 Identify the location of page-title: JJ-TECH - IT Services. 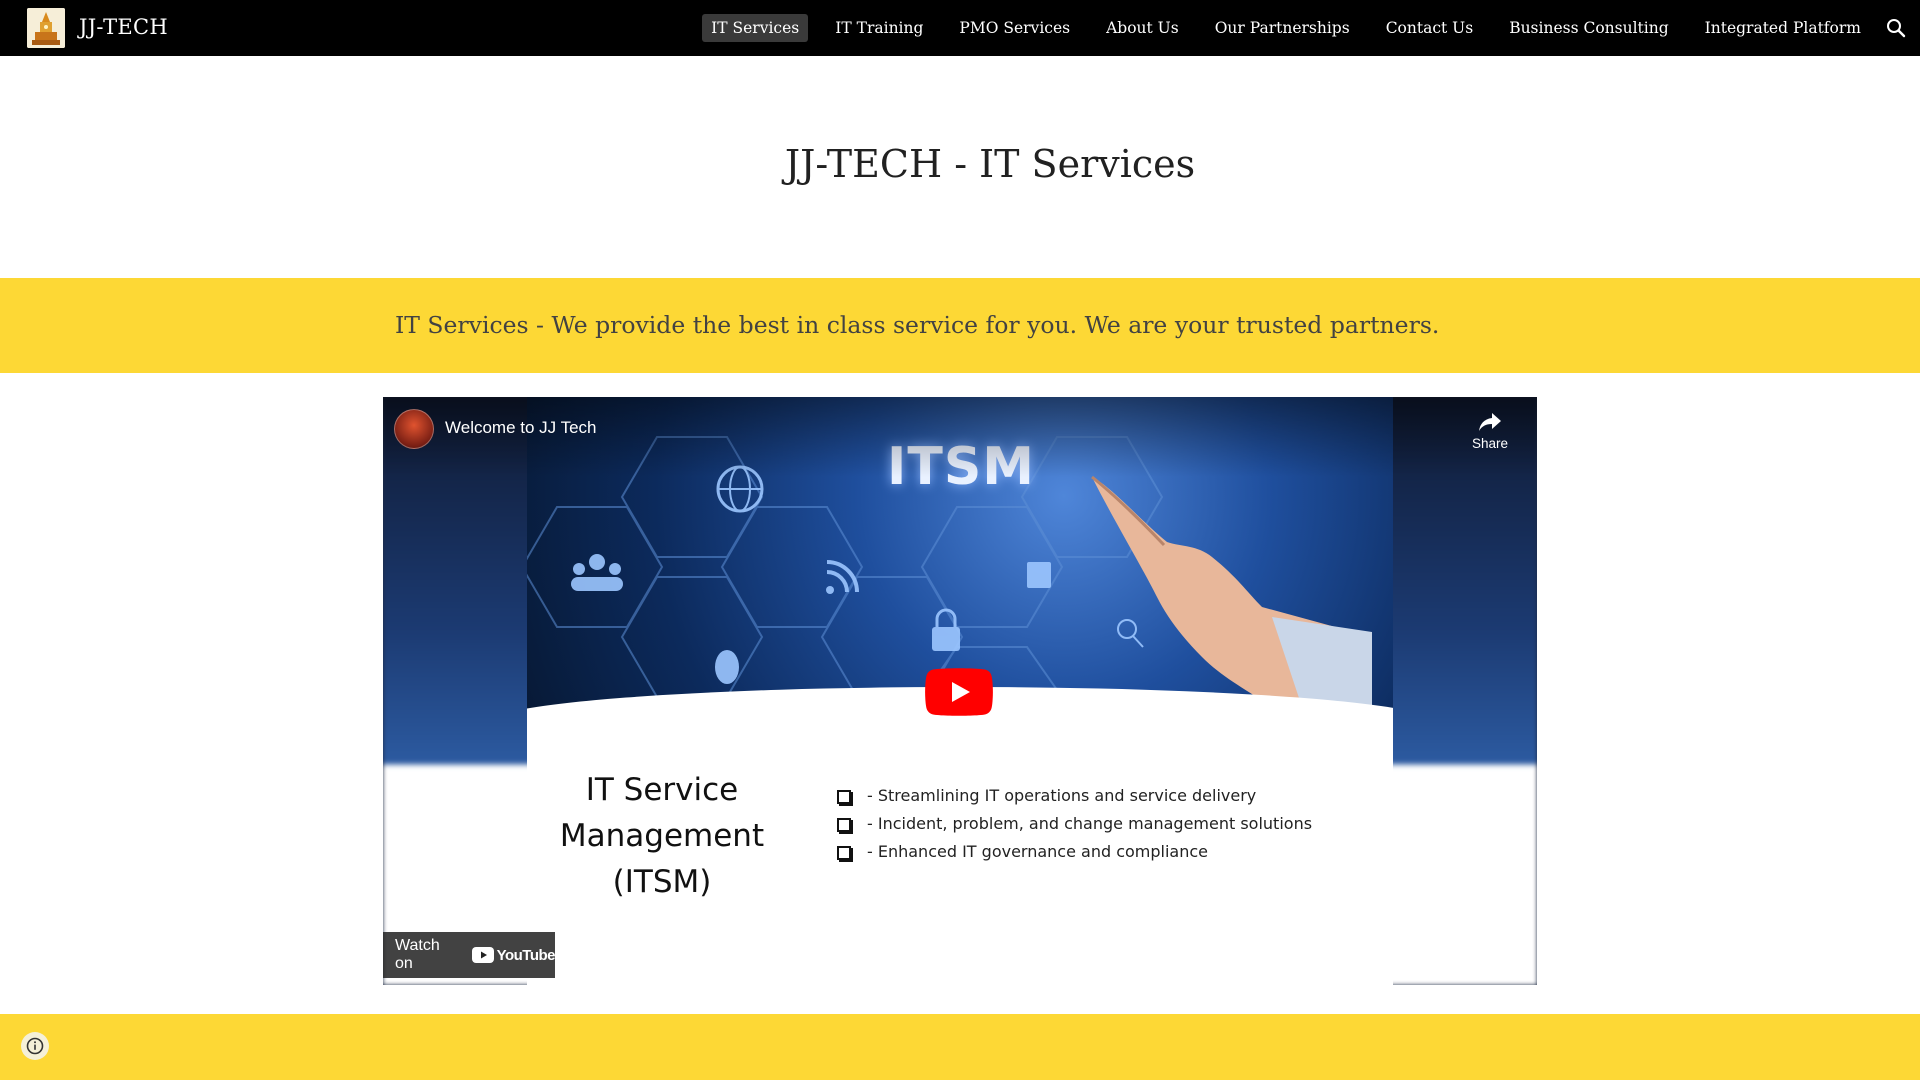
(990, 164).